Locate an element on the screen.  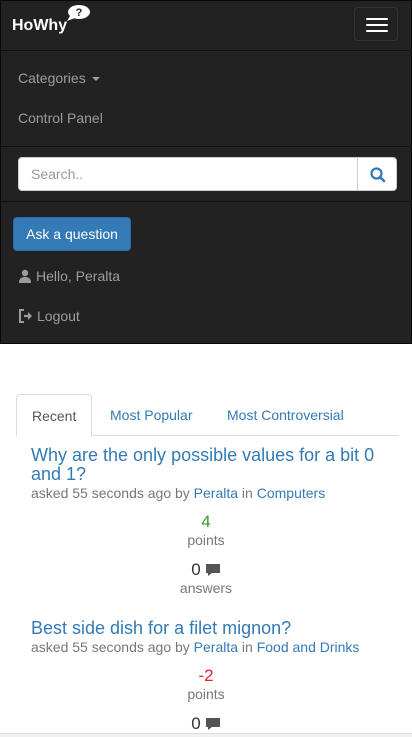
categories-label: Categories is located at coordinates (52, 78).